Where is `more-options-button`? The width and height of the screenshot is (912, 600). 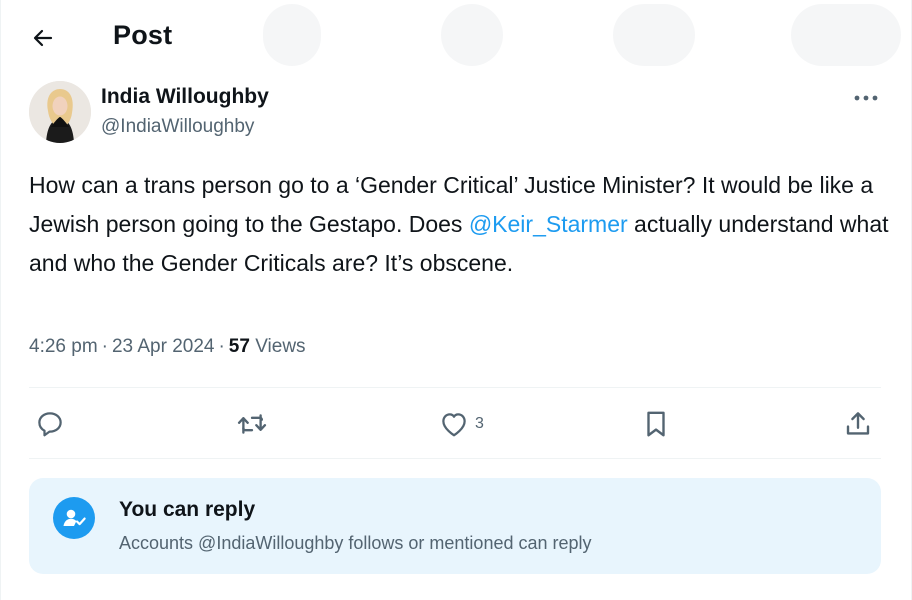 more-options-button is located at coordinates (866, 98).